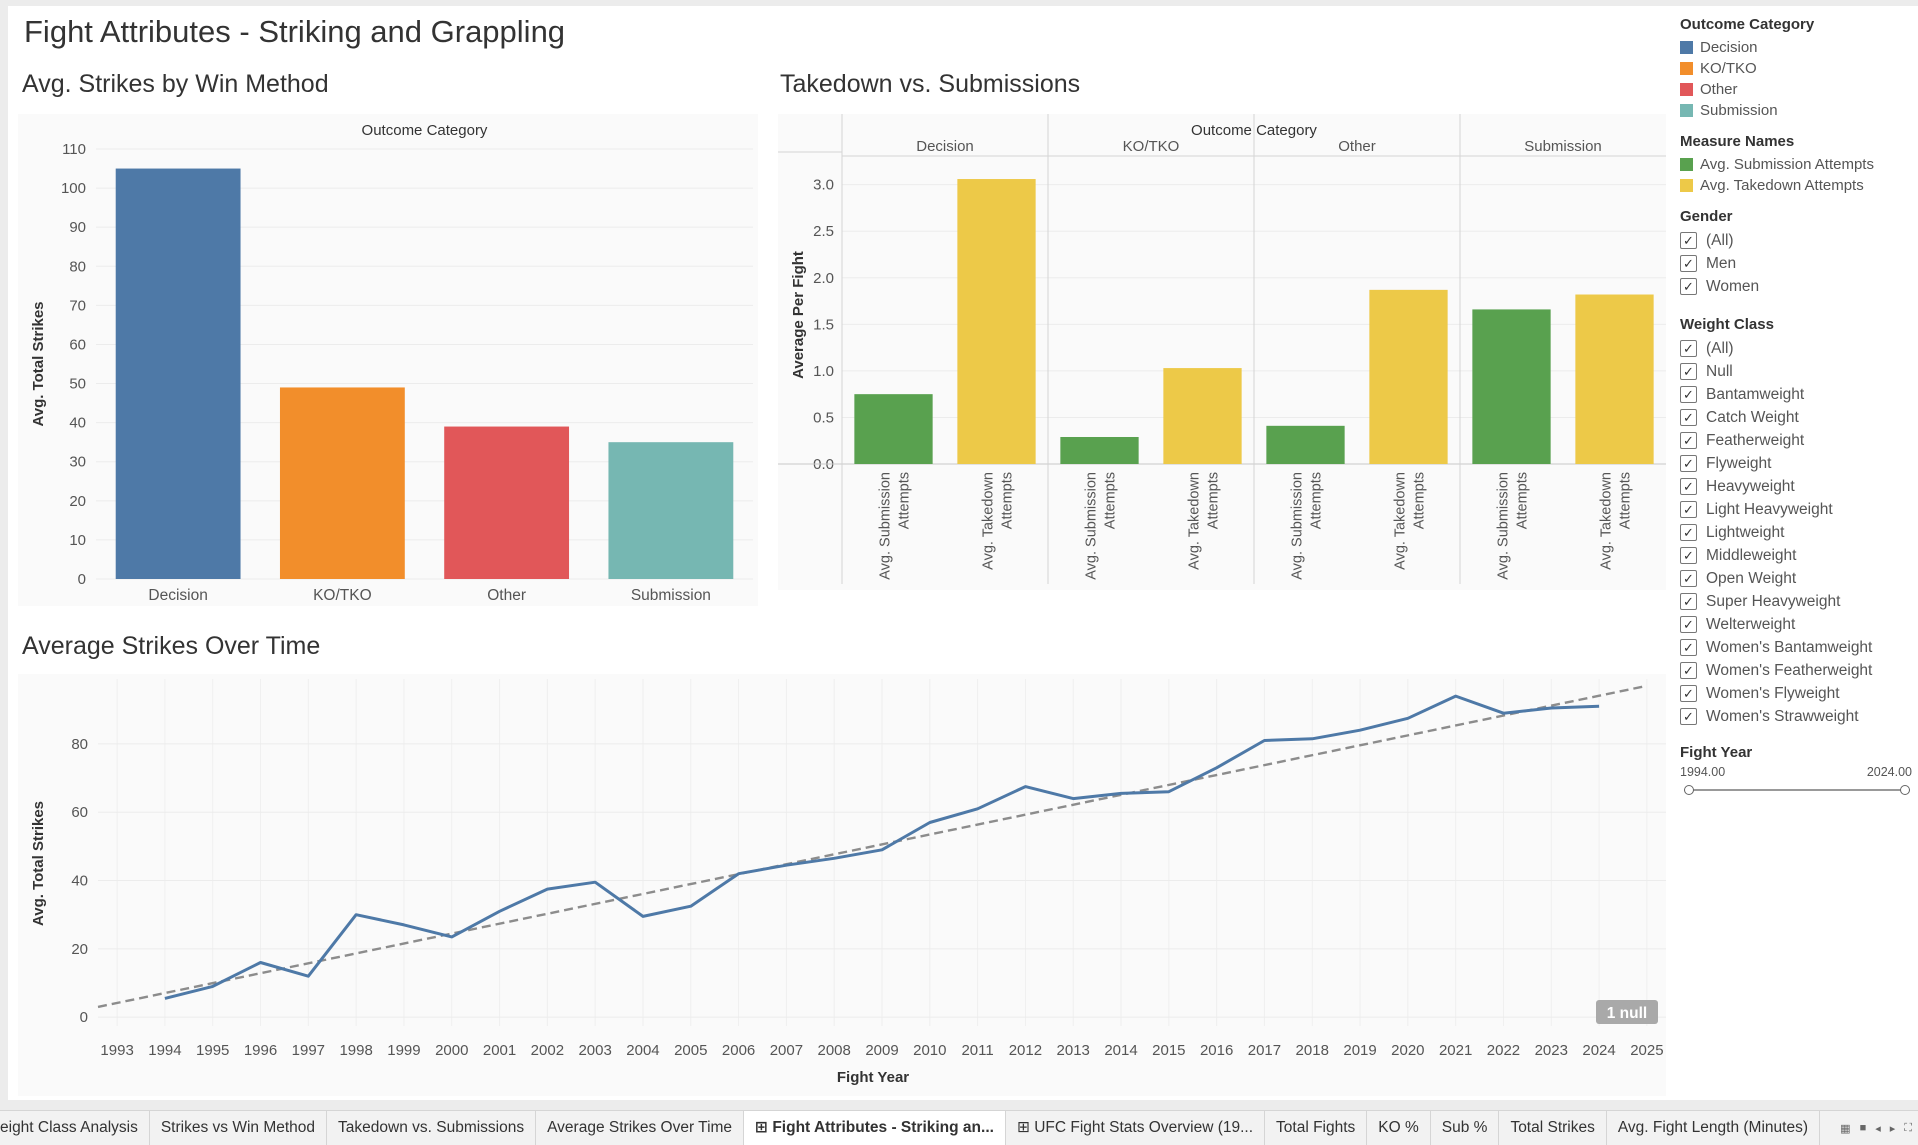  What do you see at coordinates (1799, 440) in the screenshot?
I see `weight-class-option: ✓ Featherweight` at bounding box center [1799, 440].